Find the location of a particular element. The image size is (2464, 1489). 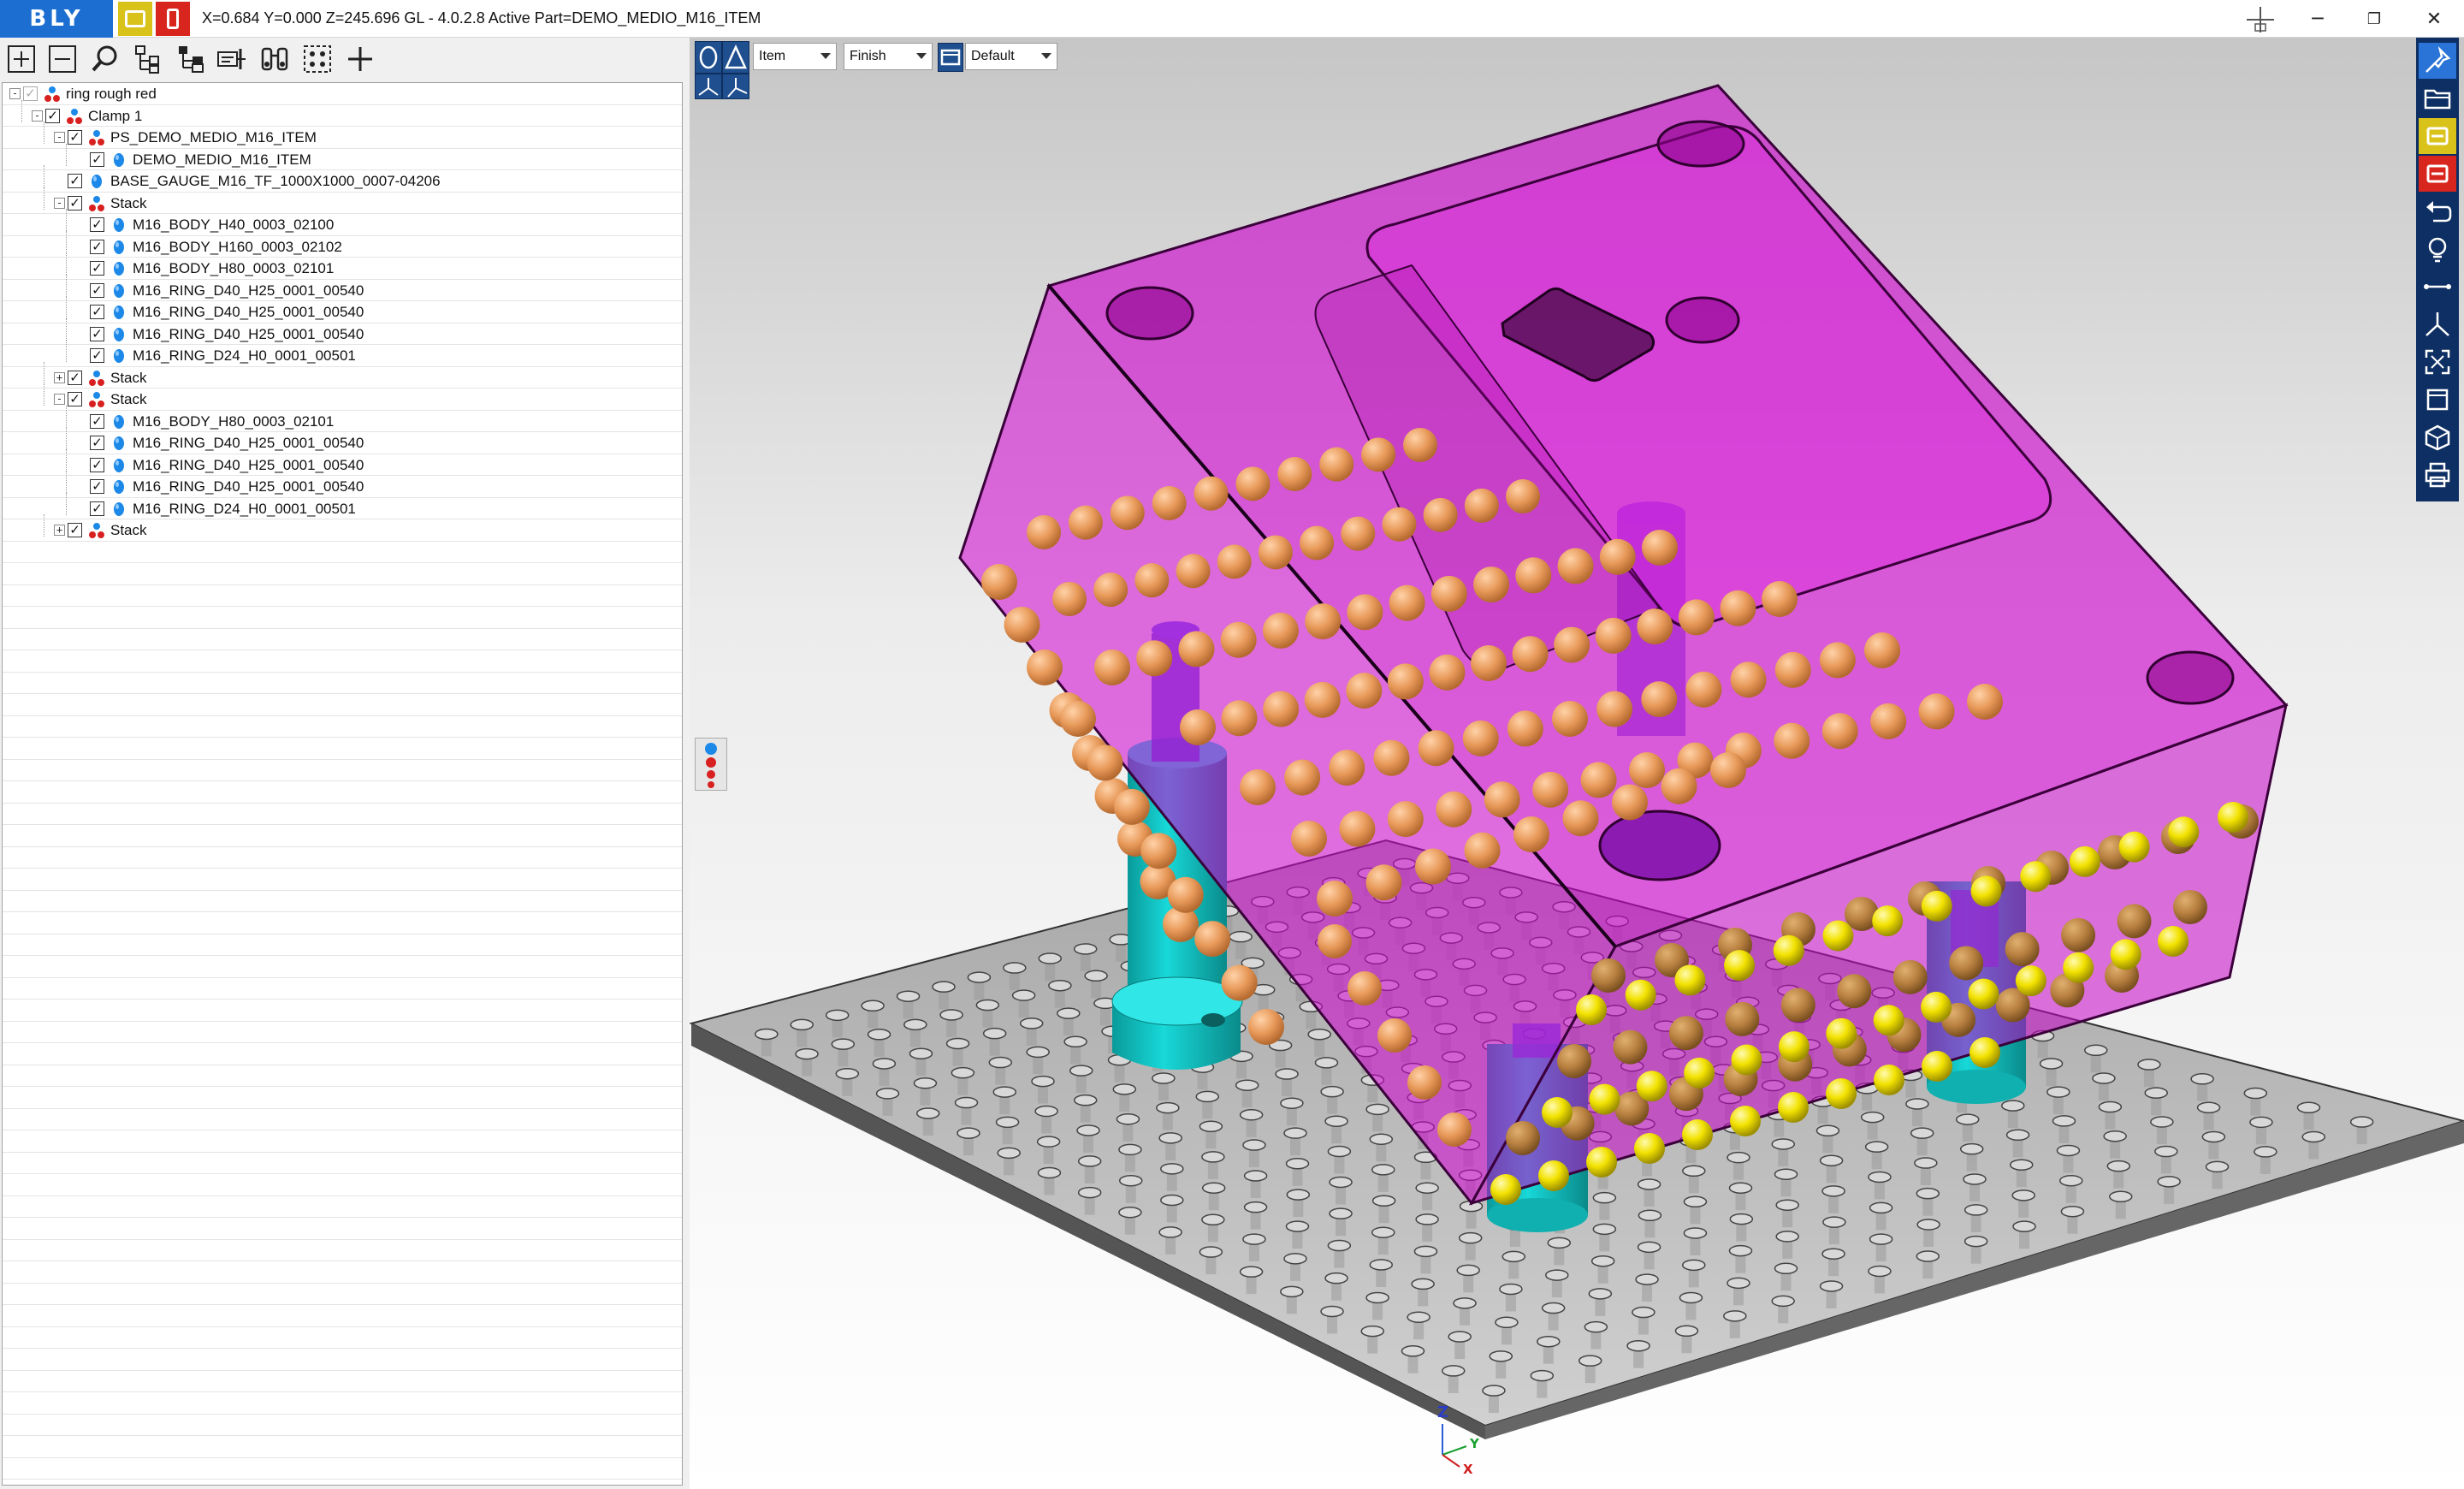

add-button is located at coordinates (360, 59).